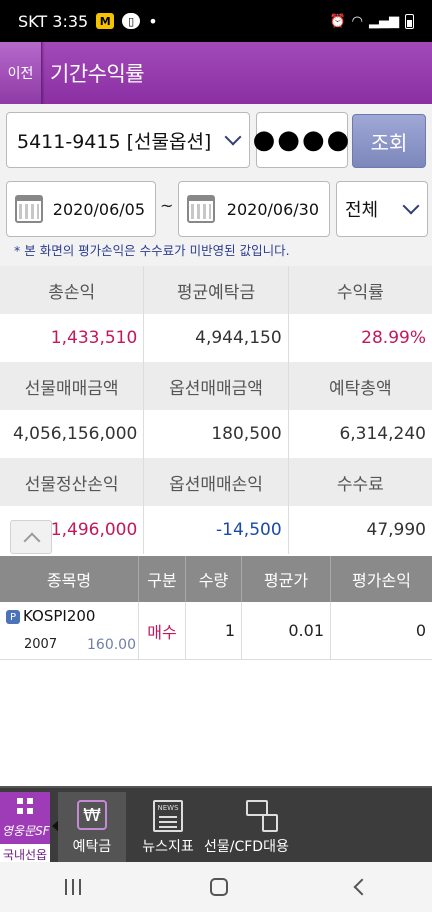  What do you see at coordinates (393, 338) in the screenshot?
I see `value-return-rate: 28.99%` at bounding box center [393, 338].